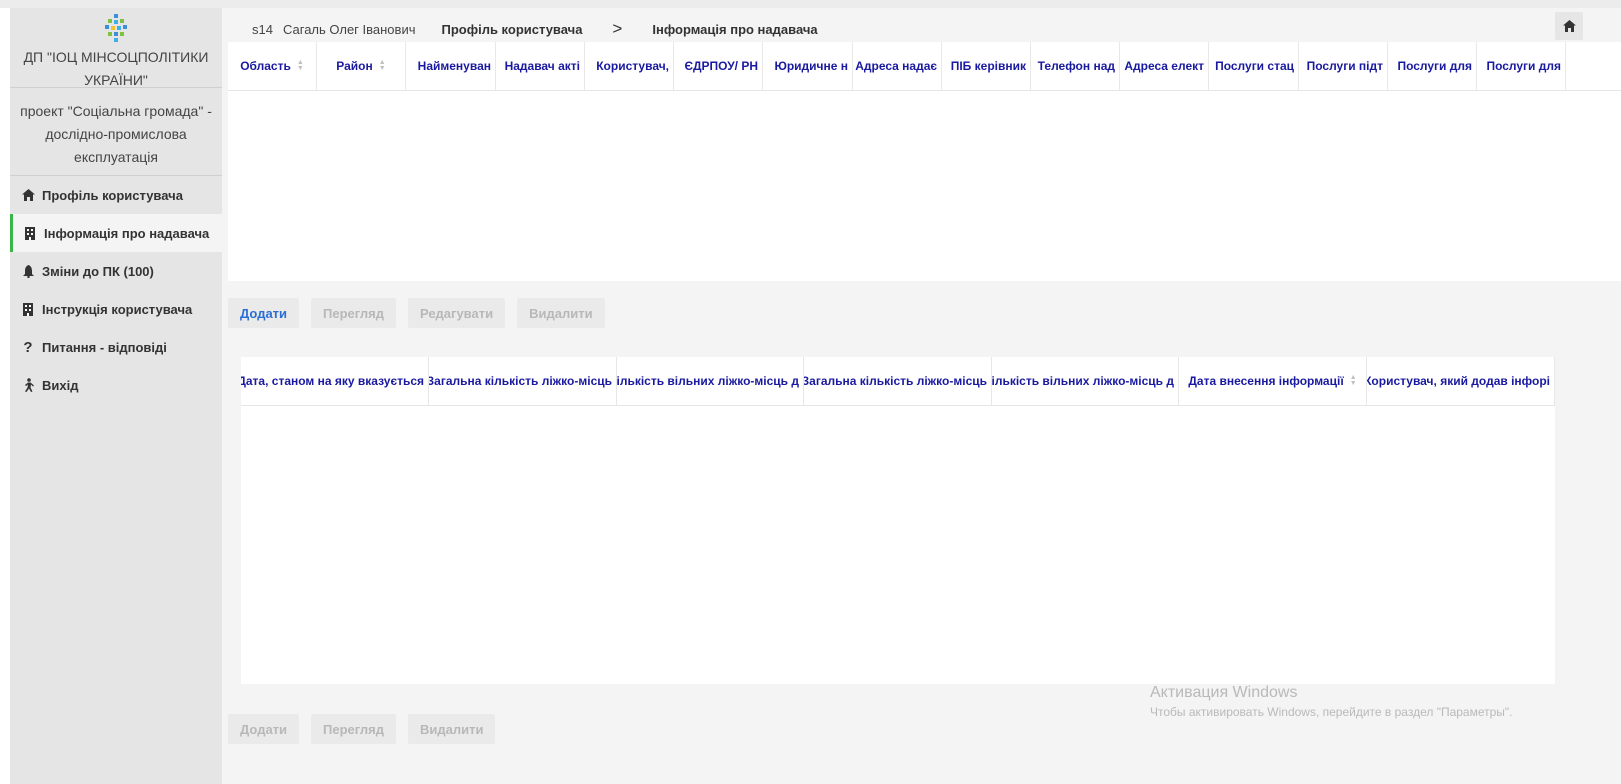 This screenshot has width=1621, height=784. I want to click on column-header: Область ▲ ▼, so click(272, 66).